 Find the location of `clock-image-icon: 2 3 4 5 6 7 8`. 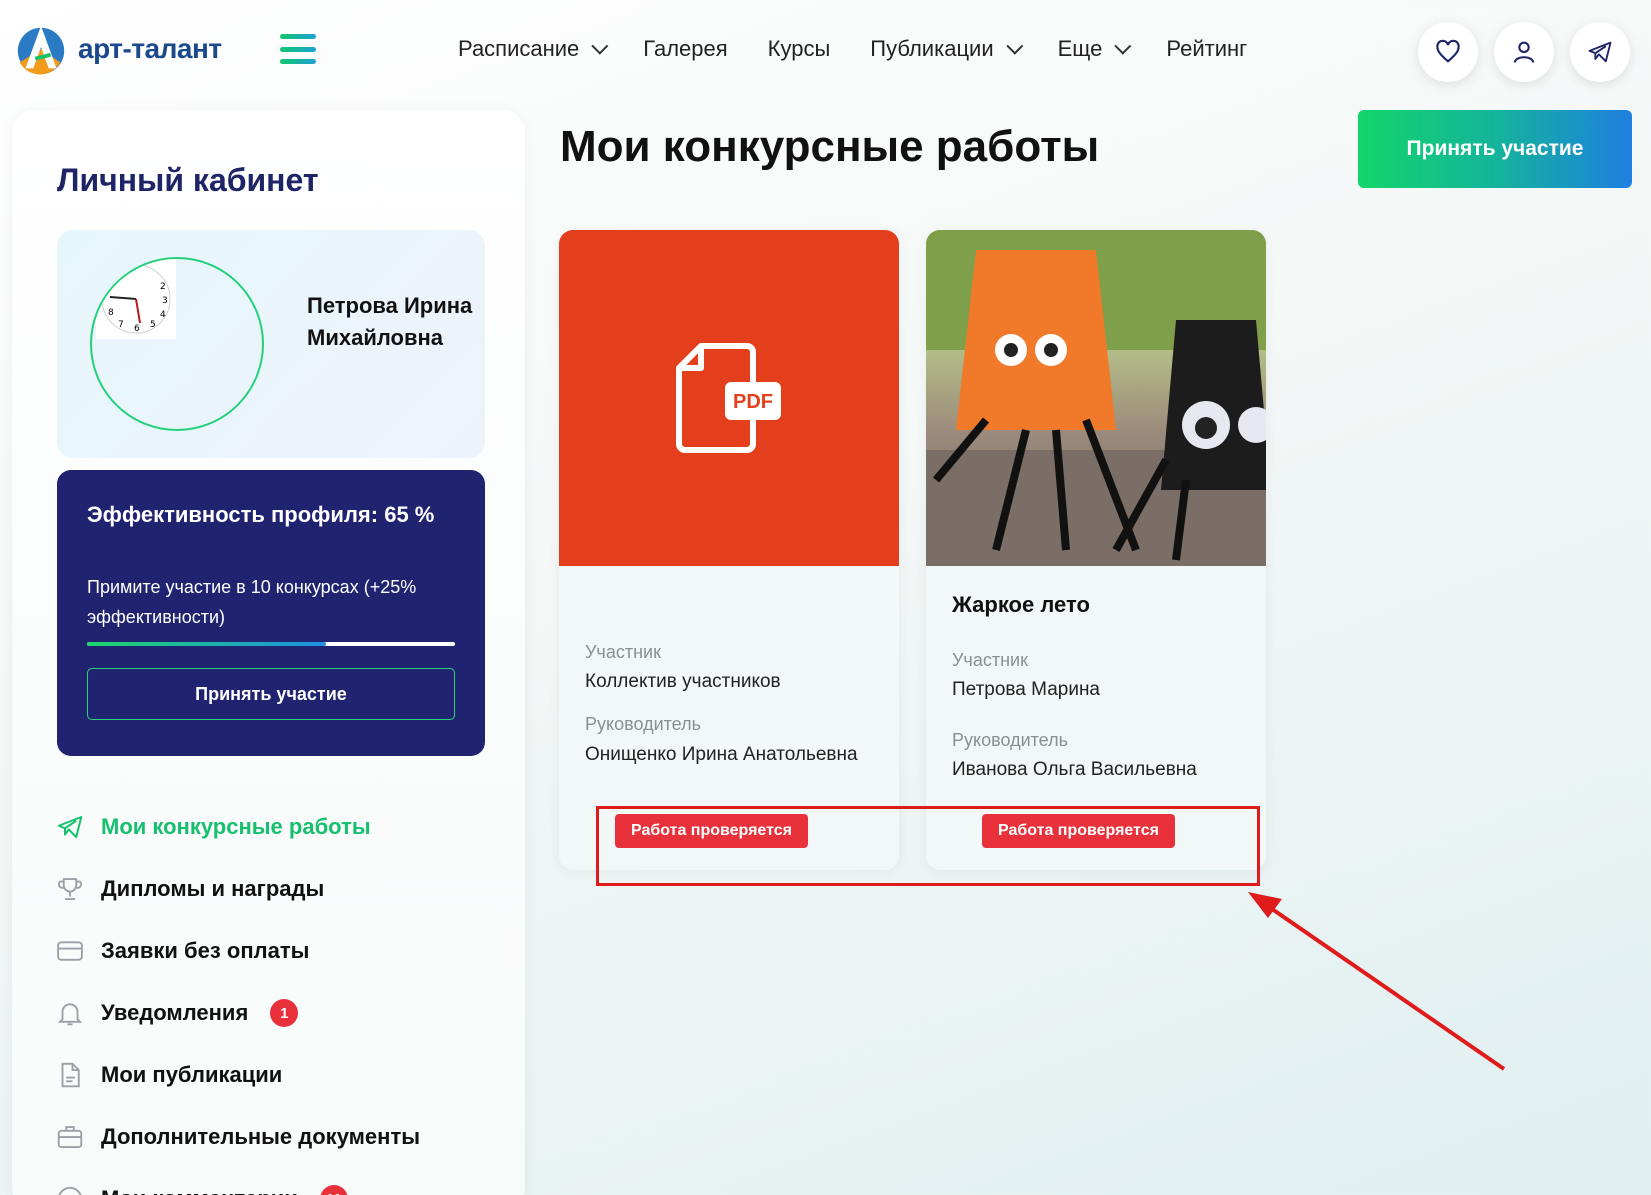

clock-image-icon: 2 3 4 5 6 7 8 is located at coordinates (136, 299).